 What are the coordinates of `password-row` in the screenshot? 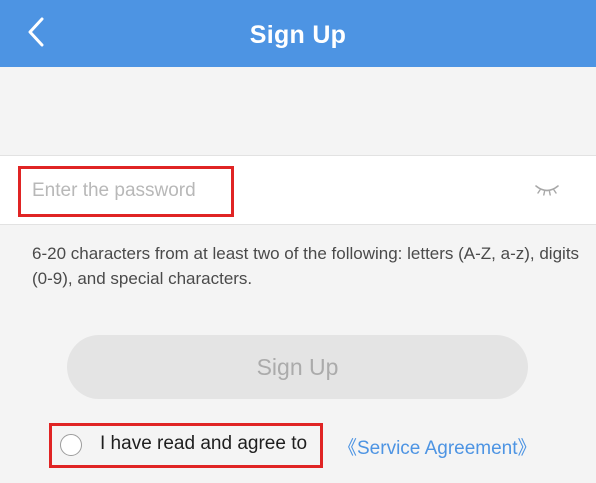 It's located at (298, 190).